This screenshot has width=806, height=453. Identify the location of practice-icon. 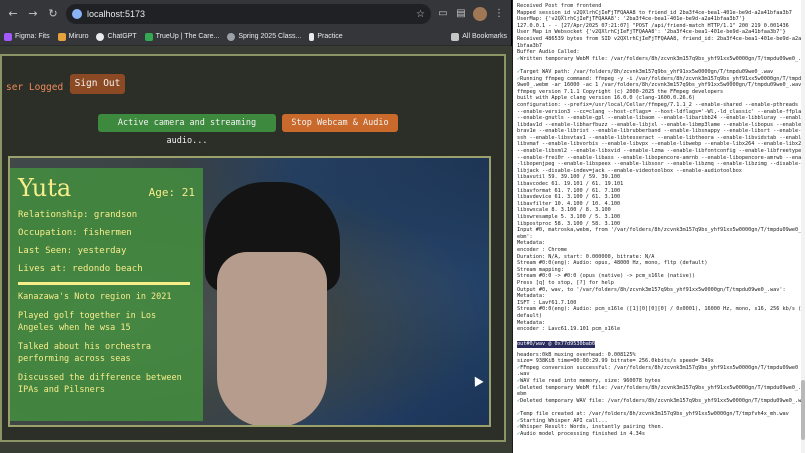
(312, 36).